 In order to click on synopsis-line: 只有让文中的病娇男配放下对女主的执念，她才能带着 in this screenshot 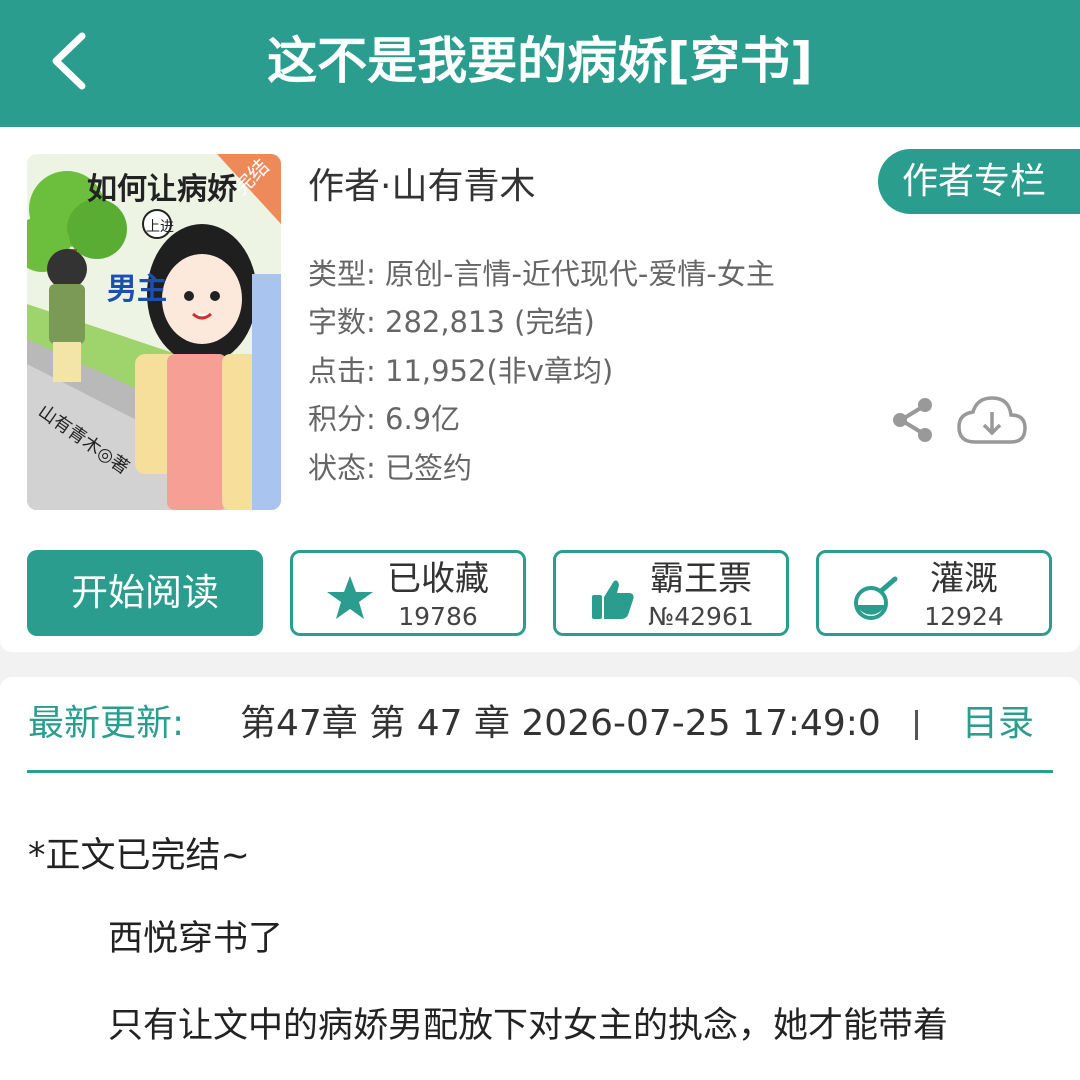, I will do `click(528, 1026)`.